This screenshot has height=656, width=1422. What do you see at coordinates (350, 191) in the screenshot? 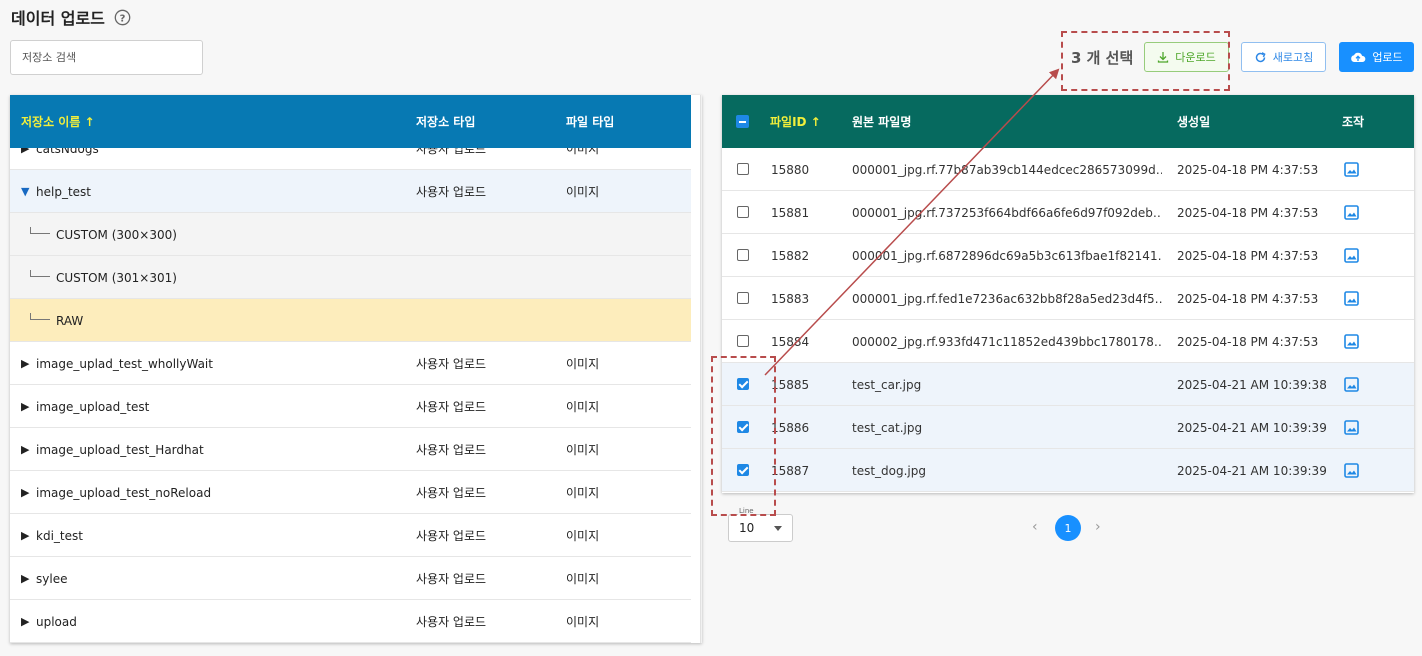
I see `storage-row: ▼ help_test 사용자 업로드 이미지` at bounding box center [350, 191].